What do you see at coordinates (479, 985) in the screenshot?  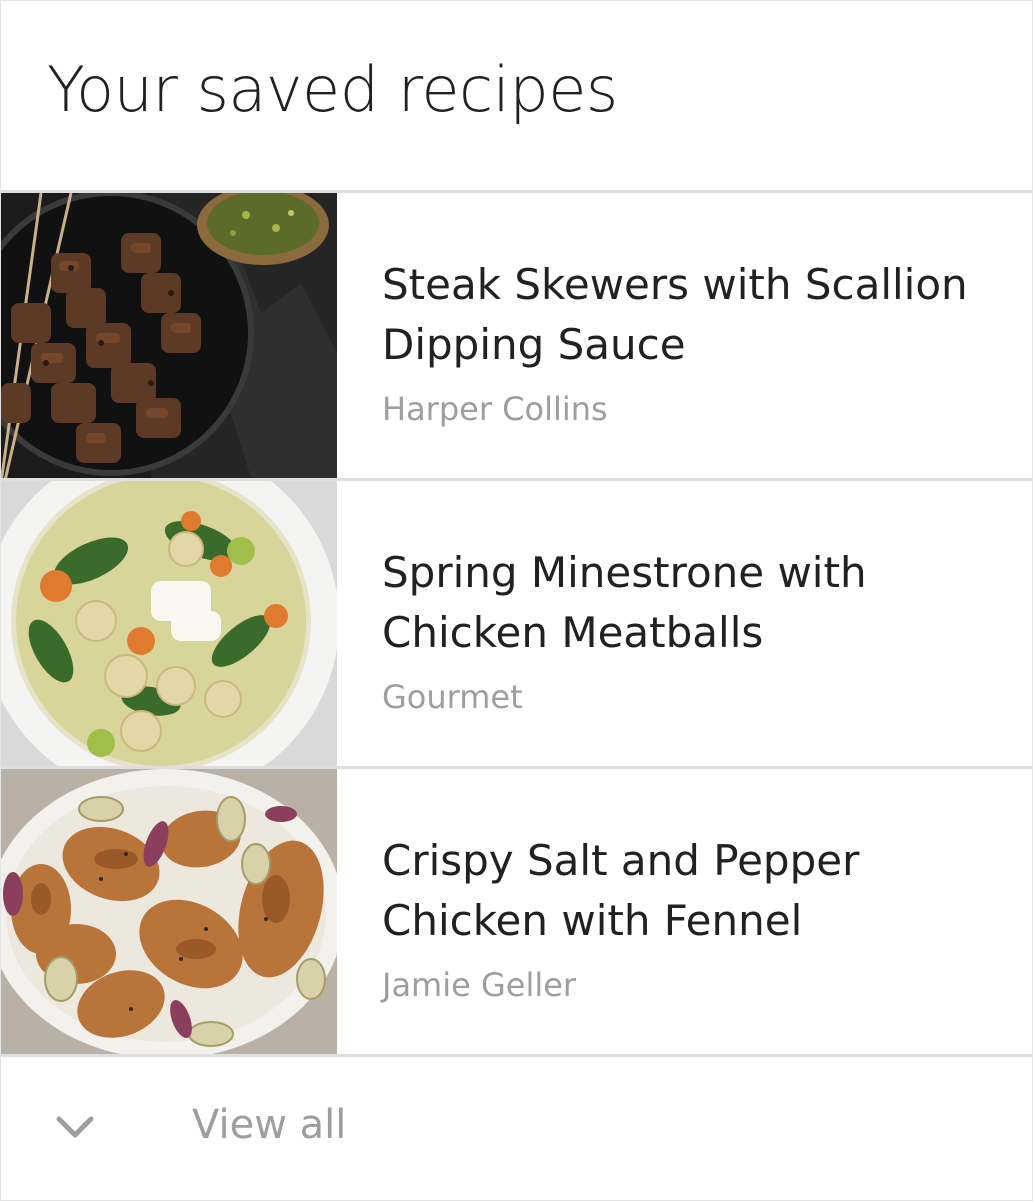 I see `recipe-source: Jamie Geller` at bounding box center [479, 985].